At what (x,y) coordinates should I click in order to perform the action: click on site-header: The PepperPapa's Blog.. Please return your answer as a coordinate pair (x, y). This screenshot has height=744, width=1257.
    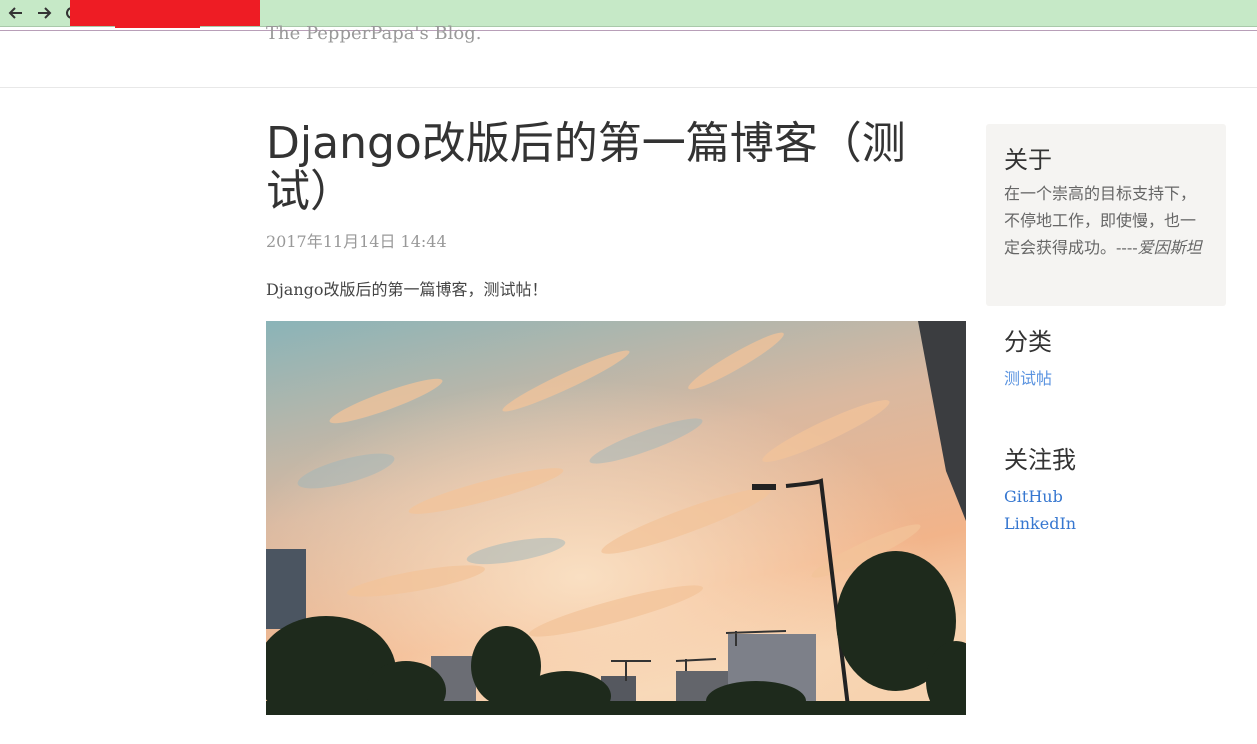
    Looking at the image, I should click on (628, 55).